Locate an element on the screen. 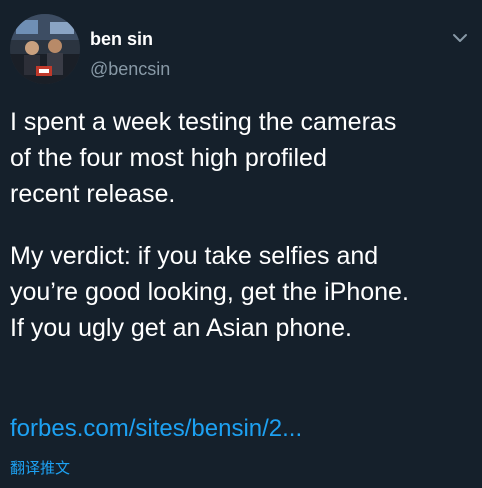 The image size is (482, 488). avatar-photo is located at coordinates (45, 49).